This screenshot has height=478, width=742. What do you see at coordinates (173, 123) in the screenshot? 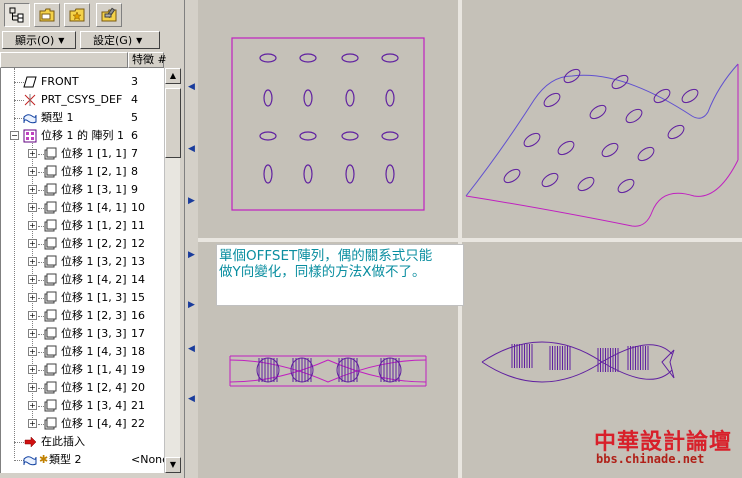
I see `scroll-thumb` at bounding box center [173, 123].